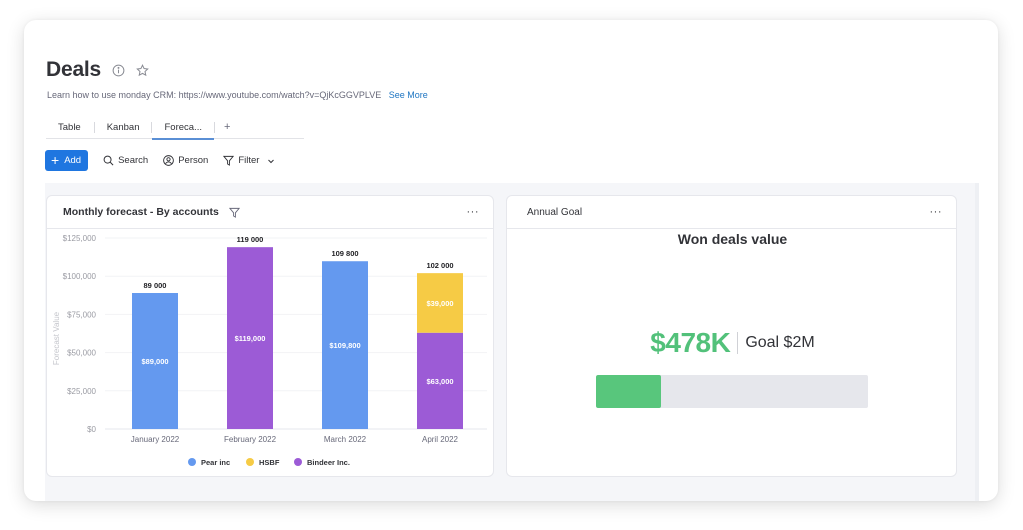  I want to click on tab-label: Kanban, so click(123, 127).